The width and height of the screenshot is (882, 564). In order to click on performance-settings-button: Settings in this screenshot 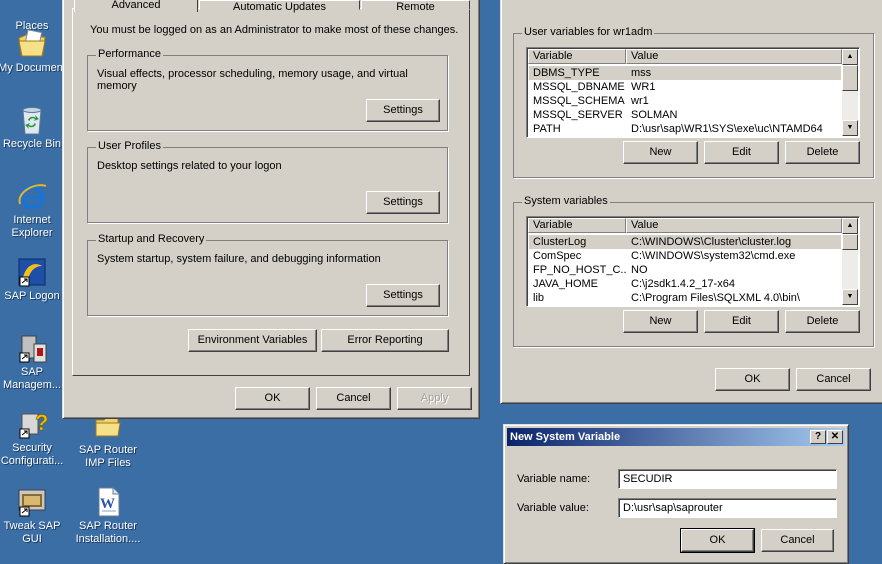, I will do `click(403, 110)`.